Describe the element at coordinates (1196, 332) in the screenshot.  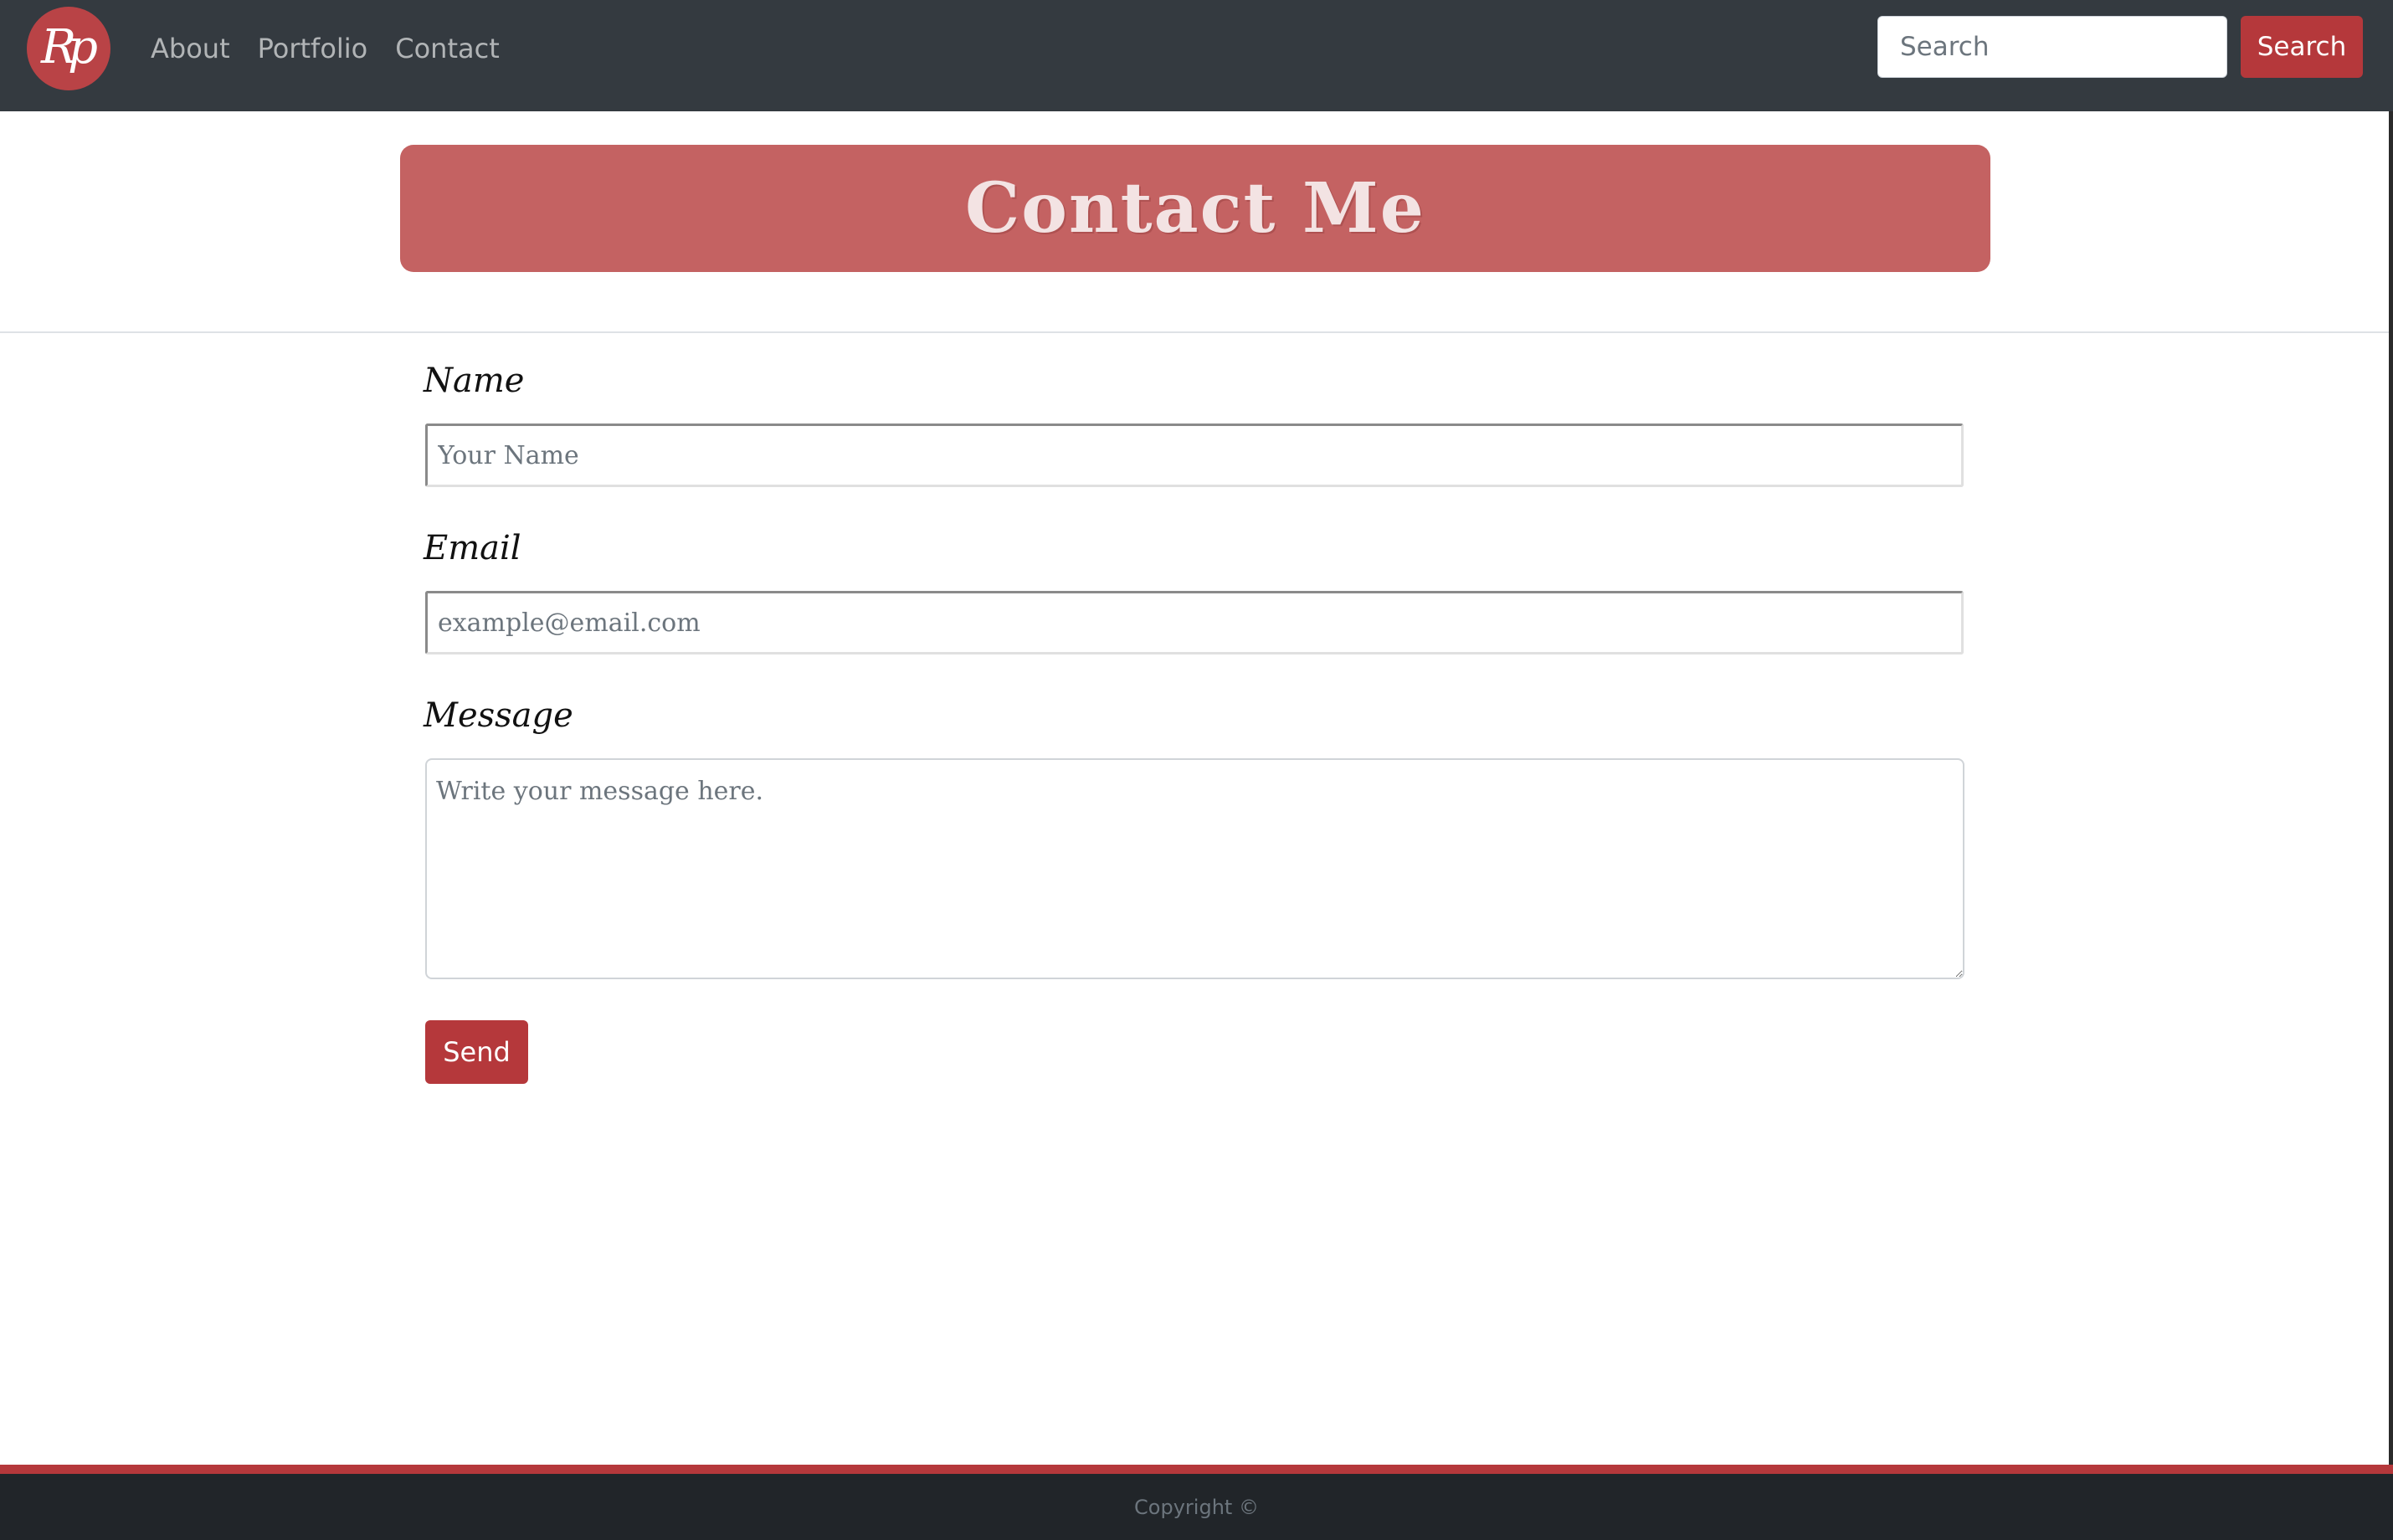
I see `section-divider` at that location.